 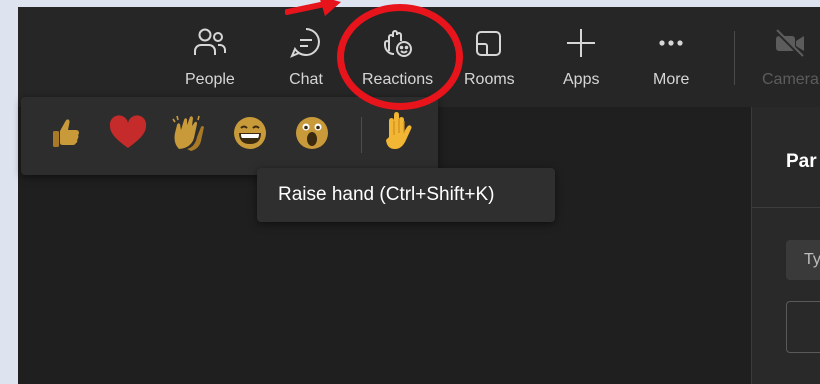 I want to click on love-reaction-button, so click(x=128, y=133).